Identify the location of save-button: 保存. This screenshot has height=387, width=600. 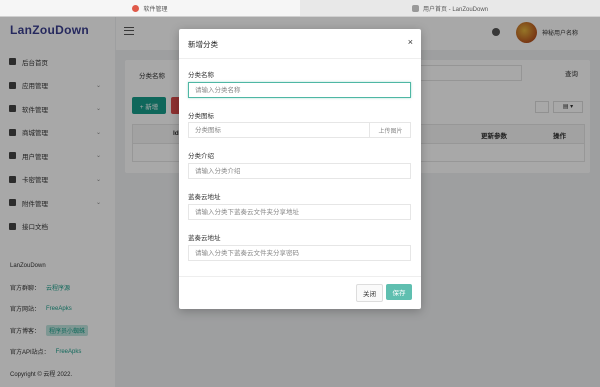
(399, 292).